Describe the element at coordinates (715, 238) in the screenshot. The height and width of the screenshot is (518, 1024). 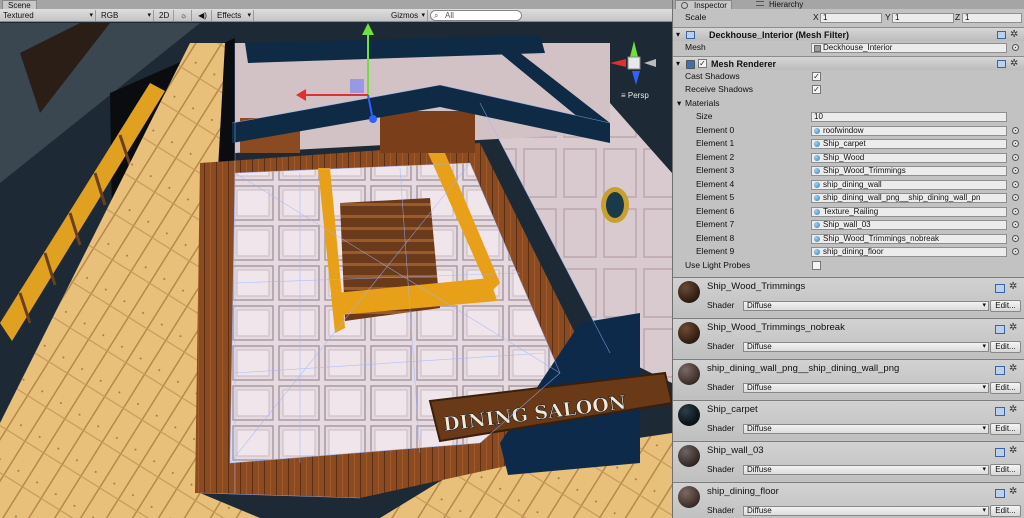
I see `element-label: Element 8` at that location.